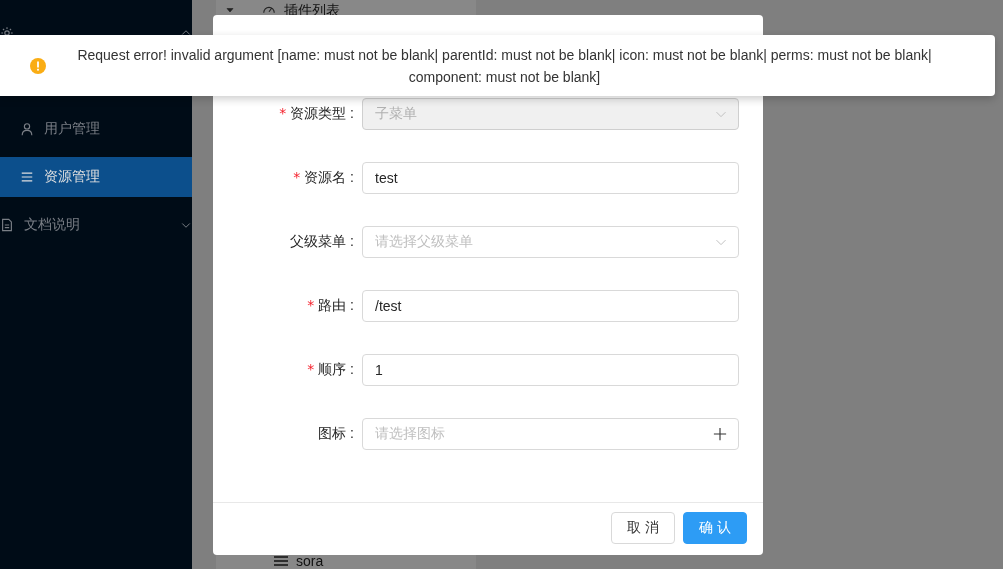 This screenshot has height=569, width=1003. What do you see at coordinates (336, 434) in the screenshot?
I see `field-label: 图标 :` at bounding box center [336, 434].